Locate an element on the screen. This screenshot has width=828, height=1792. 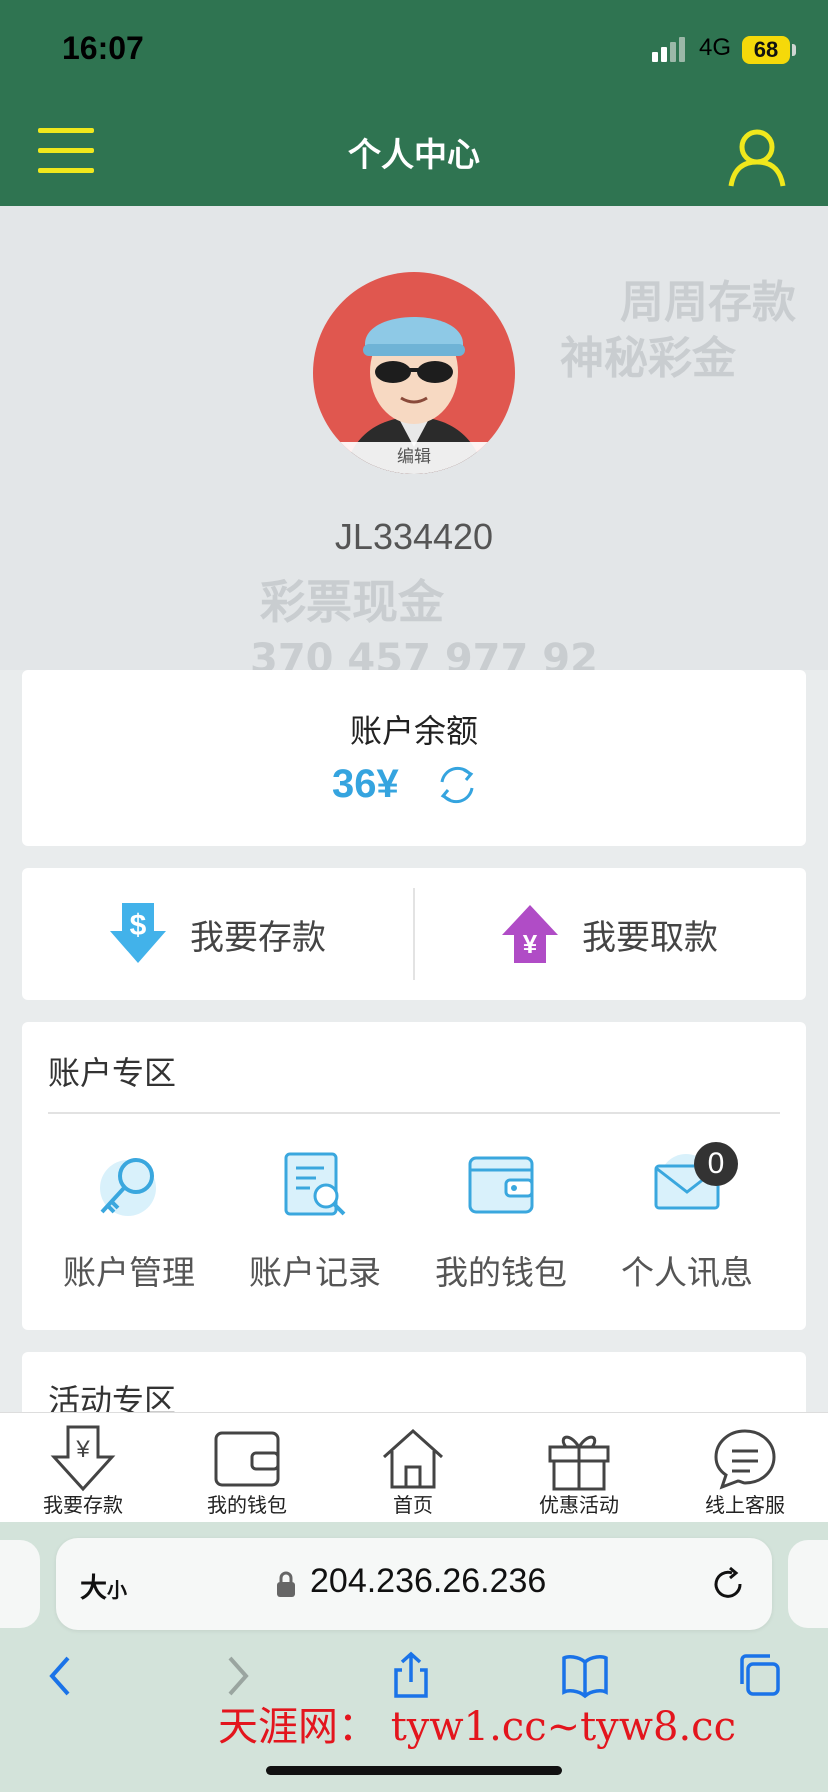
chat-icon is located at coordinates (745, 1459).